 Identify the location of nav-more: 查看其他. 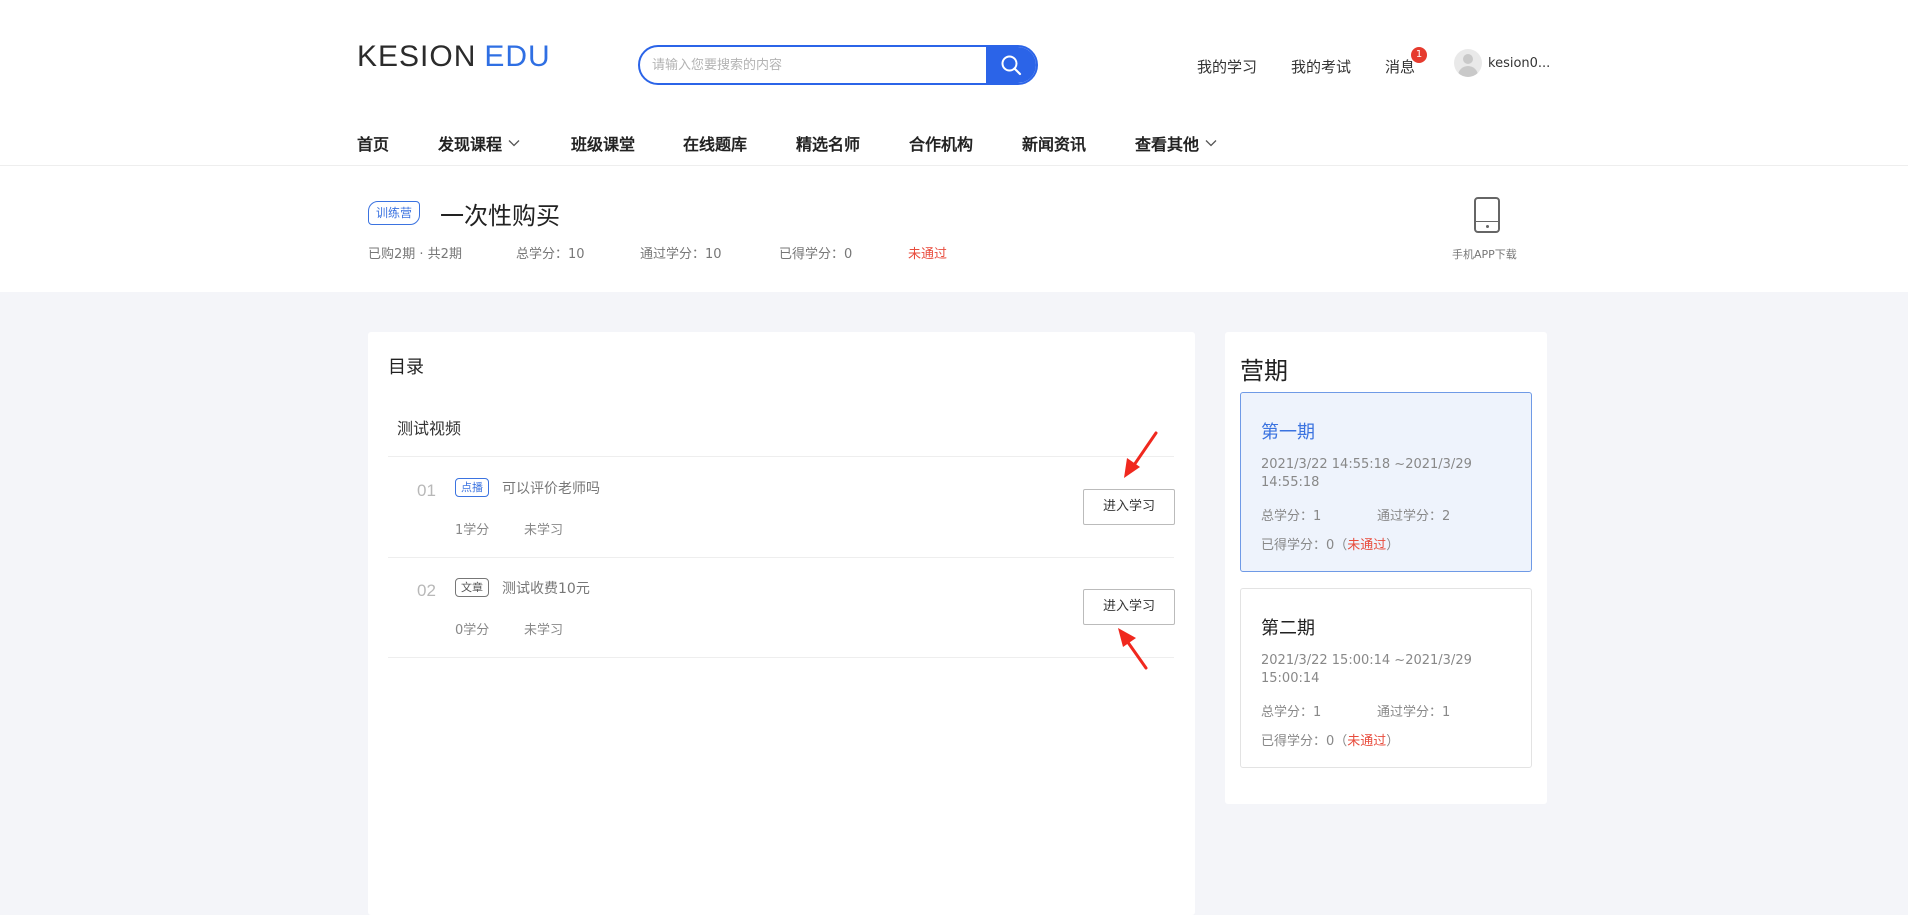
(1176, 143).